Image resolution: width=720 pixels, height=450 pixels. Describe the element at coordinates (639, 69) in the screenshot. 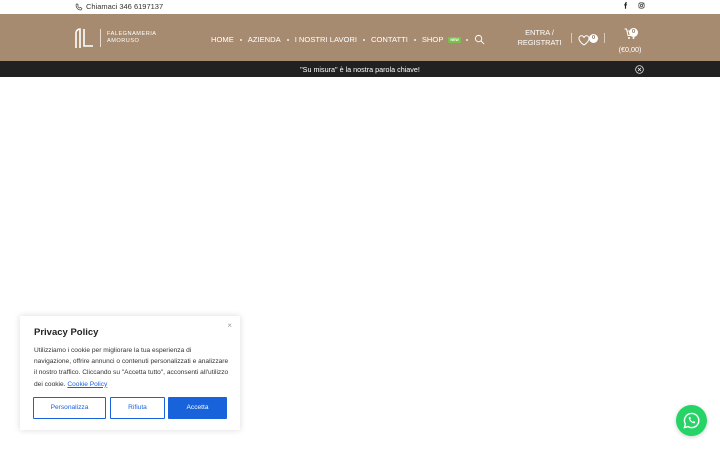

I see `close-announcement-icon` at that location.